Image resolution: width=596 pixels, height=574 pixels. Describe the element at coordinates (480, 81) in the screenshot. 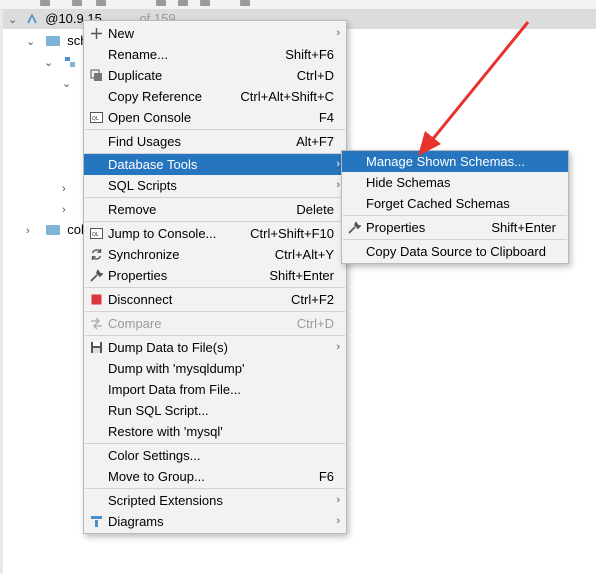

I see `arrow-shaft` at that location.